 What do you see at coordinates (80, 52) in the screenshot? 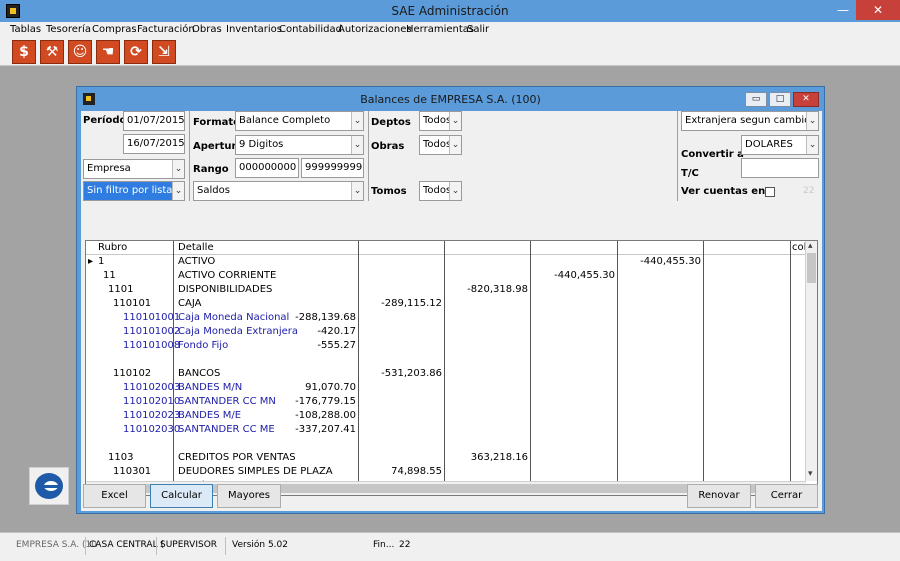
I see `person-icon: ☺` at bounding box center [80, 52].